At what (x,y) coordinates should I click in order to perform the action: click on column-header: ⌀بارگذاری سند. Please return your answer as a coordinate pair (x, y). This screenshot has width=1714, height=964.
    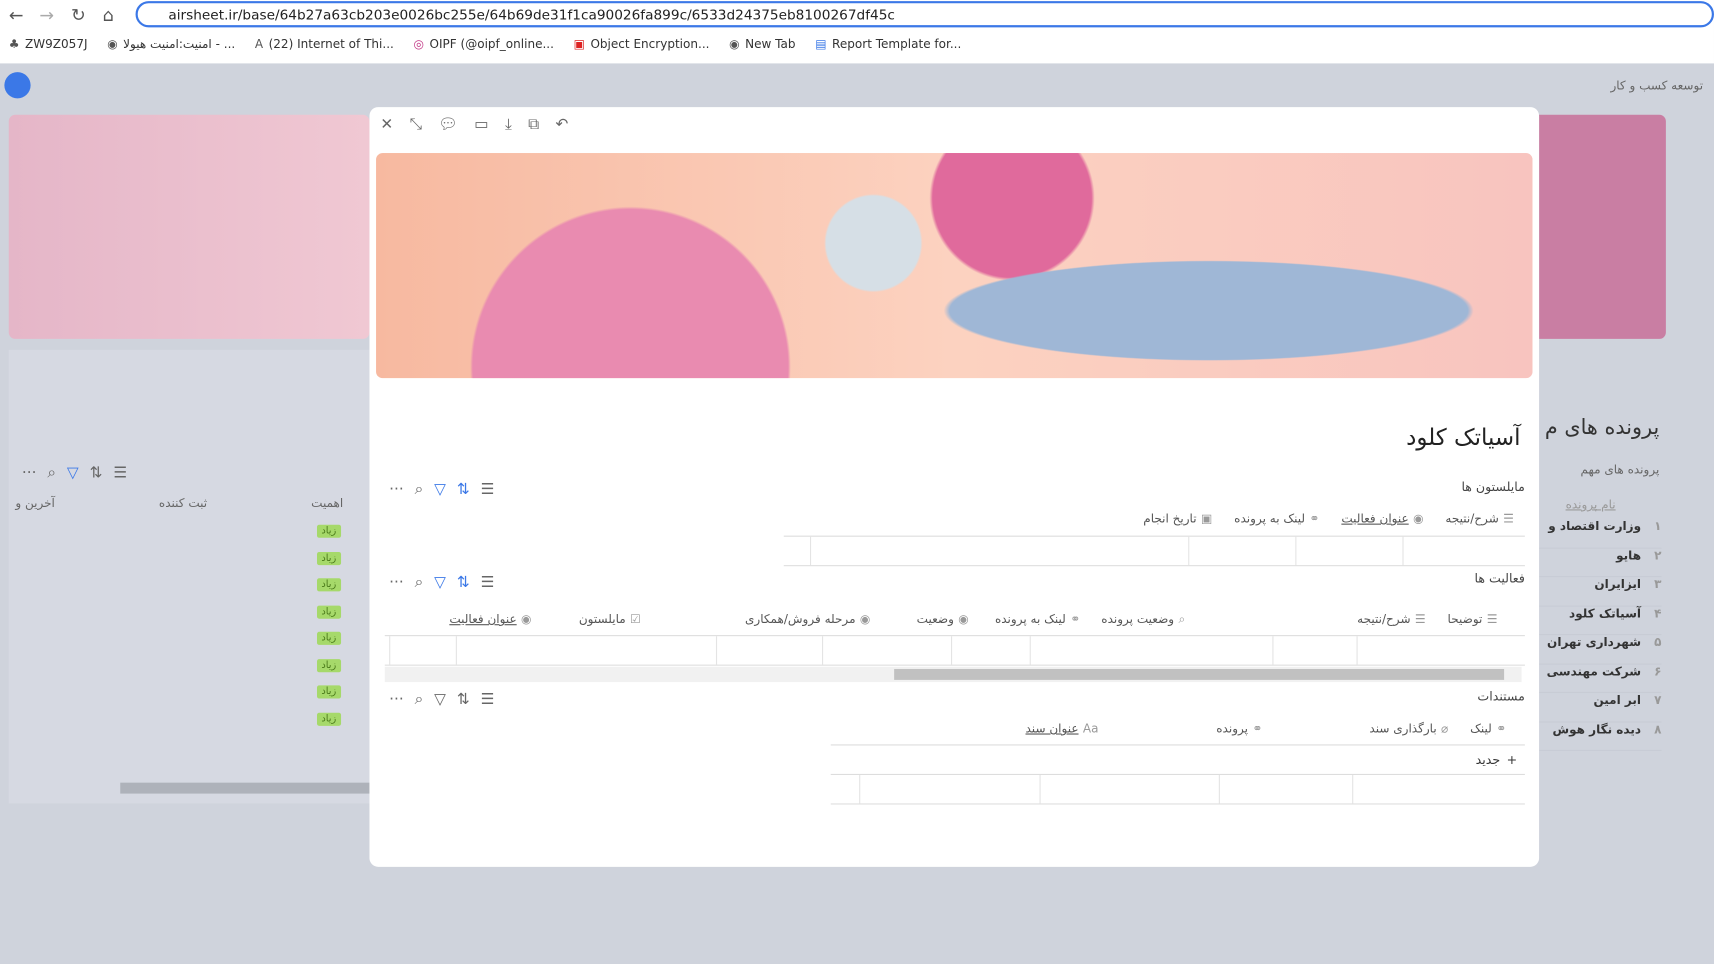
    Looking at the image, I should click on (1366, 728).